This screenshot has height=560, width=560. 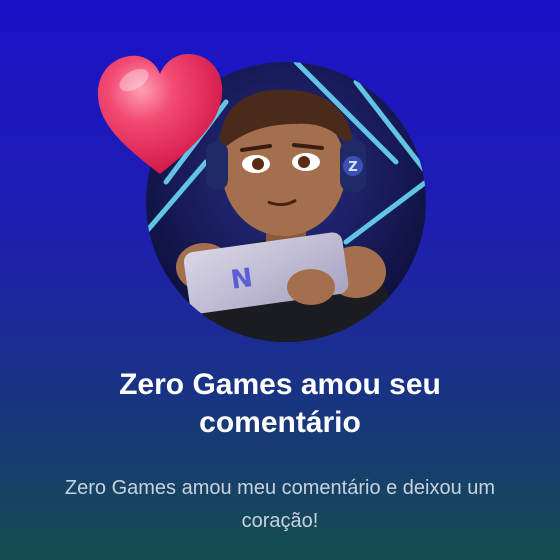 I want to click on heart-icon, so click(x=160, y=115).